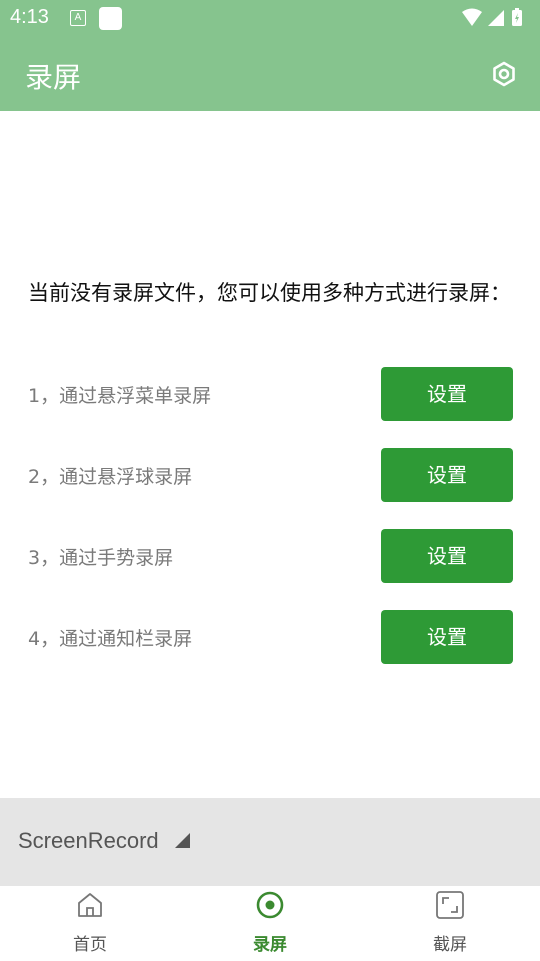 The width and height of the screenshot is (540, 961). I want to click on nav-item-home: 首页, so click(90, 923).